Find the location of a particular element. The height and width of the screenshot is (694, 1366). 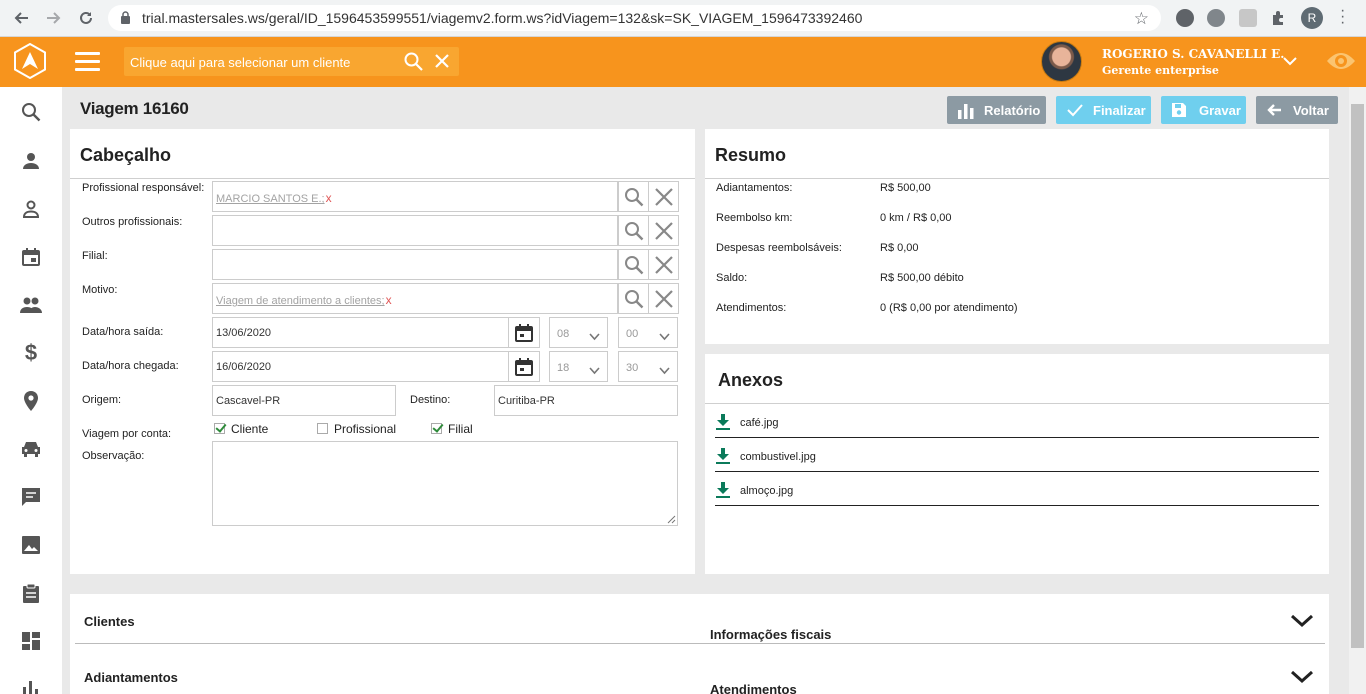

observacao-textarea is located at coordinates (445, 483).